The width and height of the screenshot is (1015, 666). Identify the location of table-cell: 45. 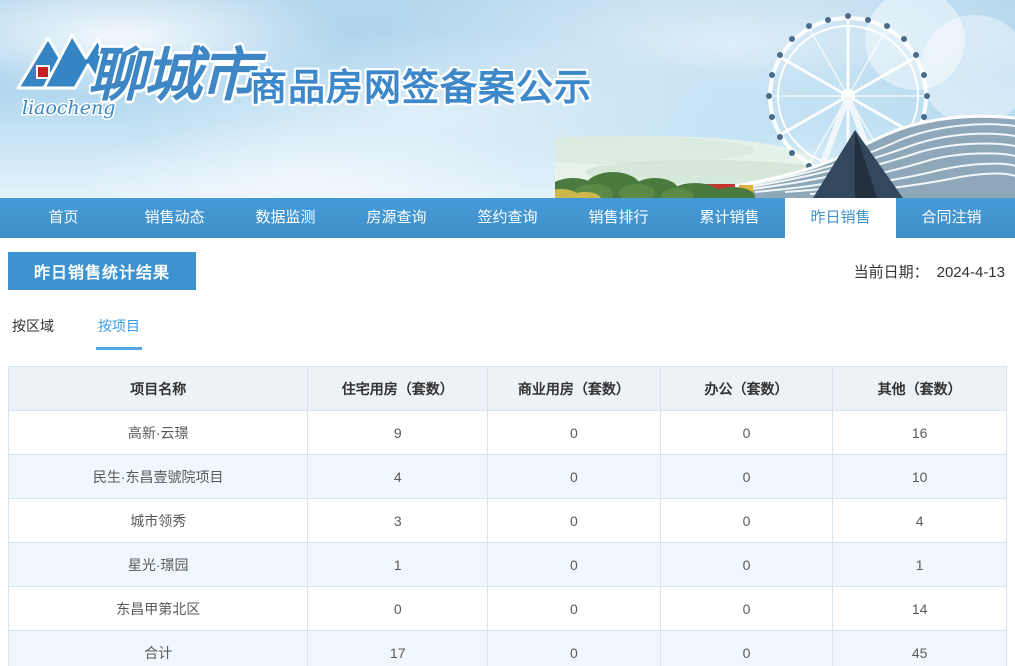
(919, 648).